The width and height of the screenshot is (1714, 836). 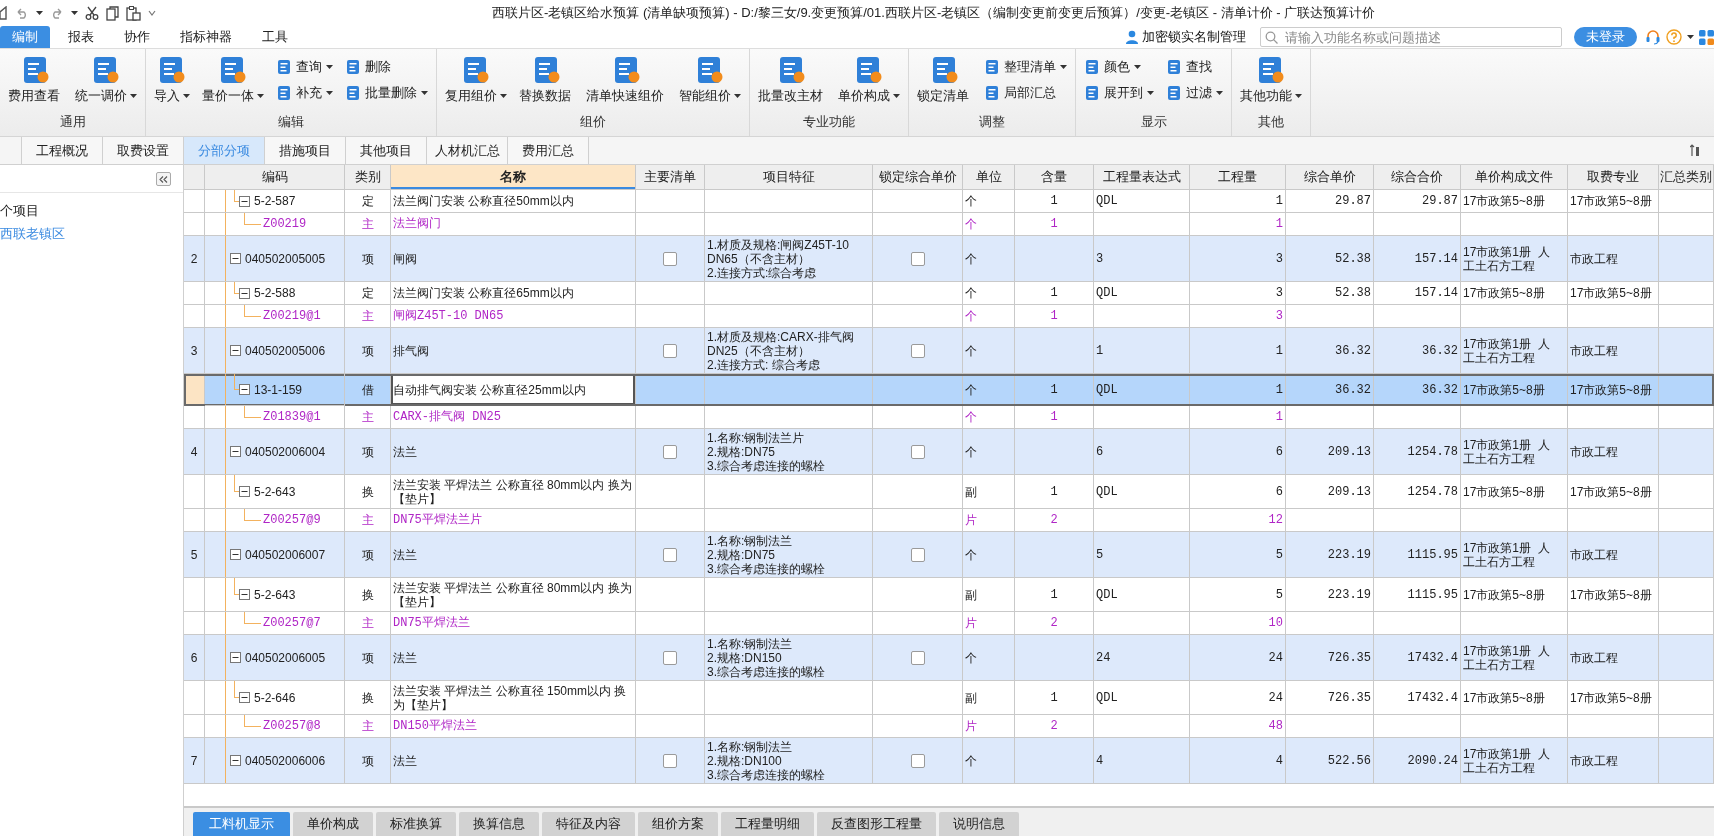 I want to click on menu-tab: 工具, so click(x=275, y=37).